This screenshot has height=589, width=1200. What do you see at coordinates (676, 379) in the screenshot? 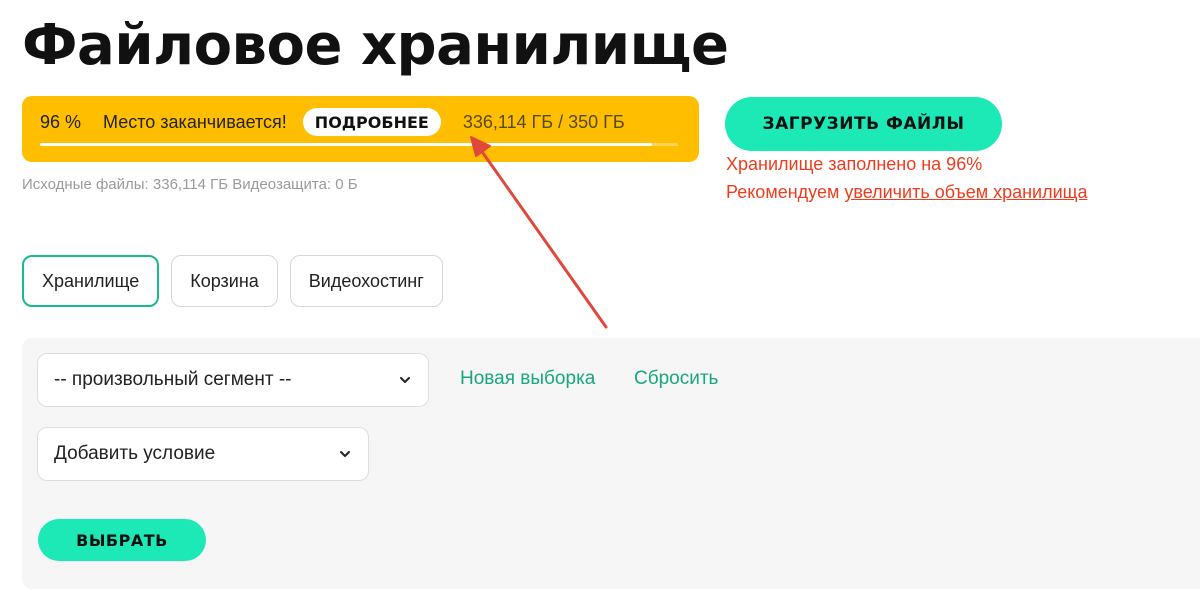
I see `reset-link: Сбросить` at bounding box center [676, 379].